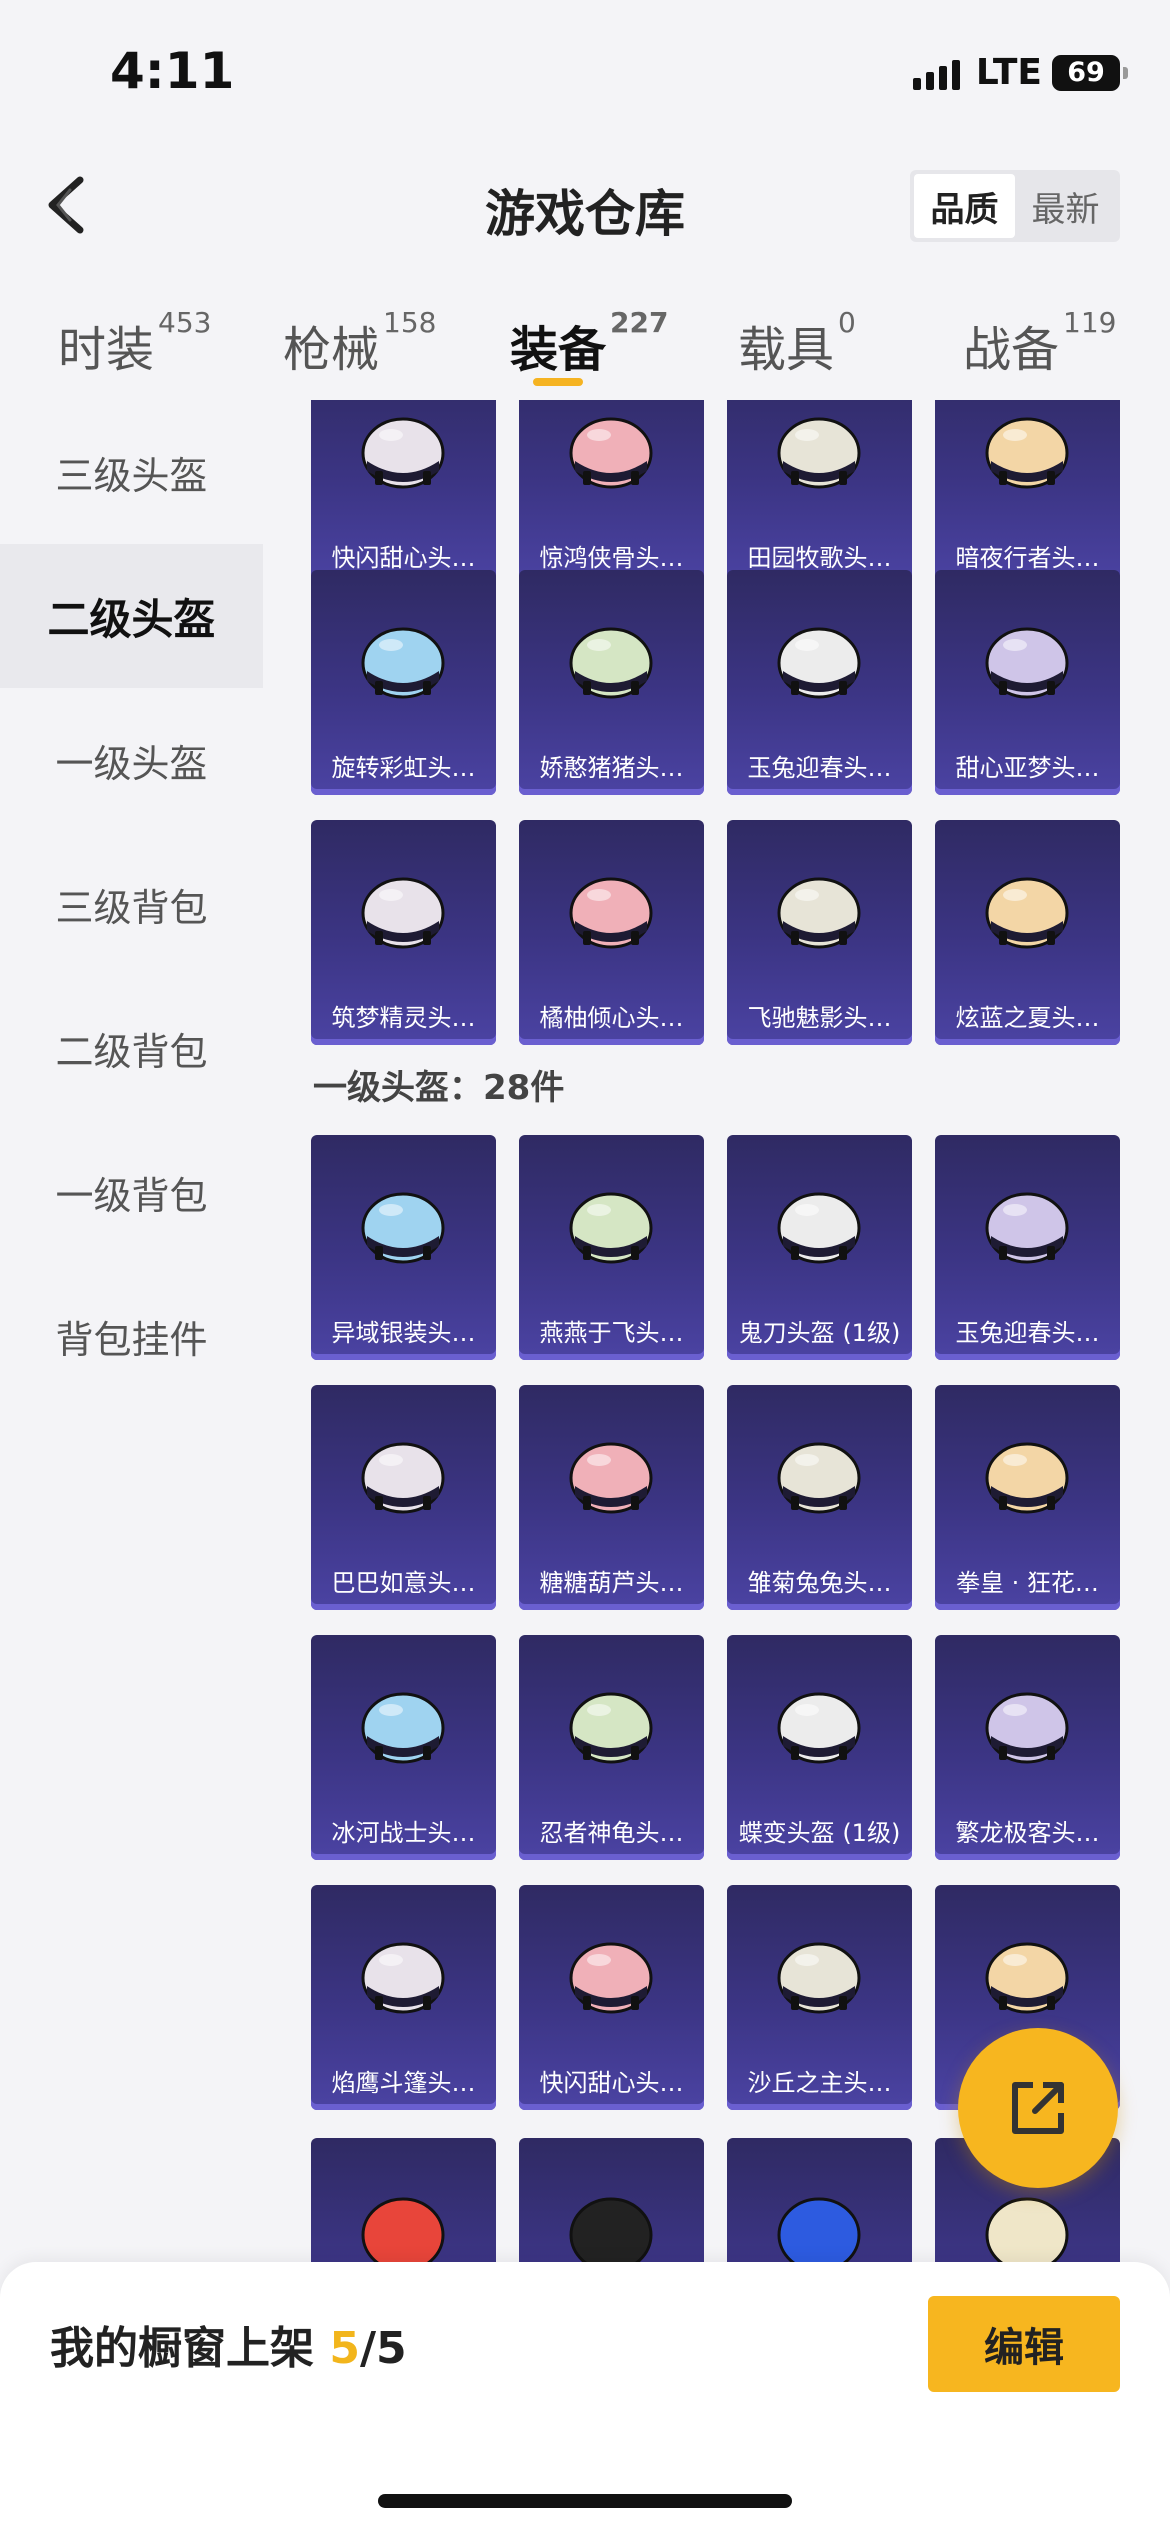  What do you see at coordinates (964, 206) in the screenshot?
I see `sort-quality-button: 品质` at bounding box center [964, 206].